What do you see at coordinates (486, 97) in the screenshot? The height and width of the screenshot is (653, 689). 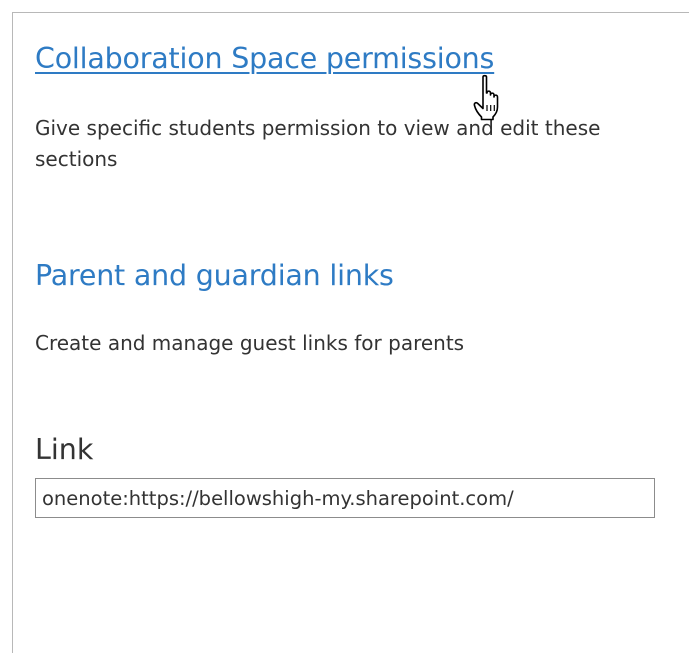 I see `hand-pointer-icon` at bounding box center [486, 97].